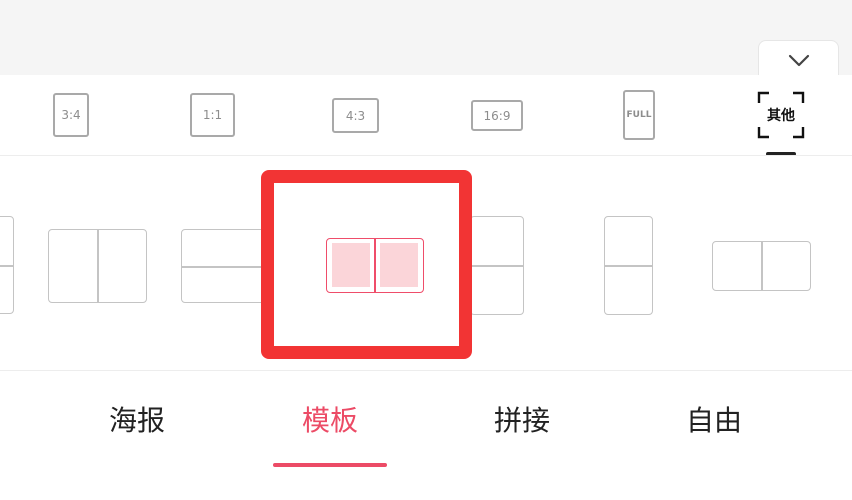  I want to click on tab-splice: 拼接, so click(522, 419).